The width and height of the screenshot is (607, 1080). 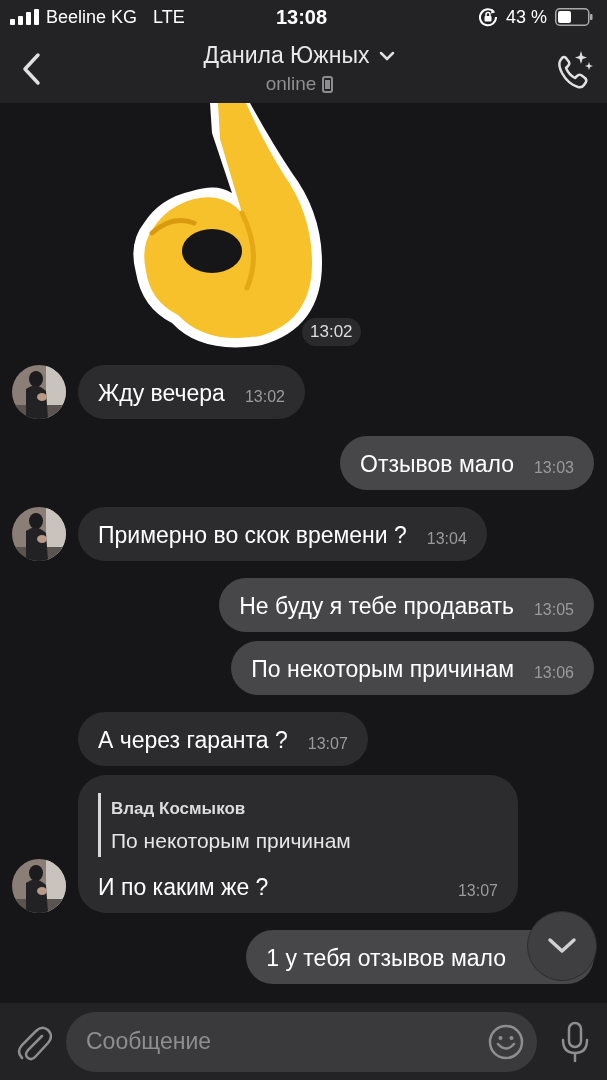 What do you see at coordinates (286, 55) in the screenshot?
I see `contact-name: Данила Южных` at bounding box center [286, 55].